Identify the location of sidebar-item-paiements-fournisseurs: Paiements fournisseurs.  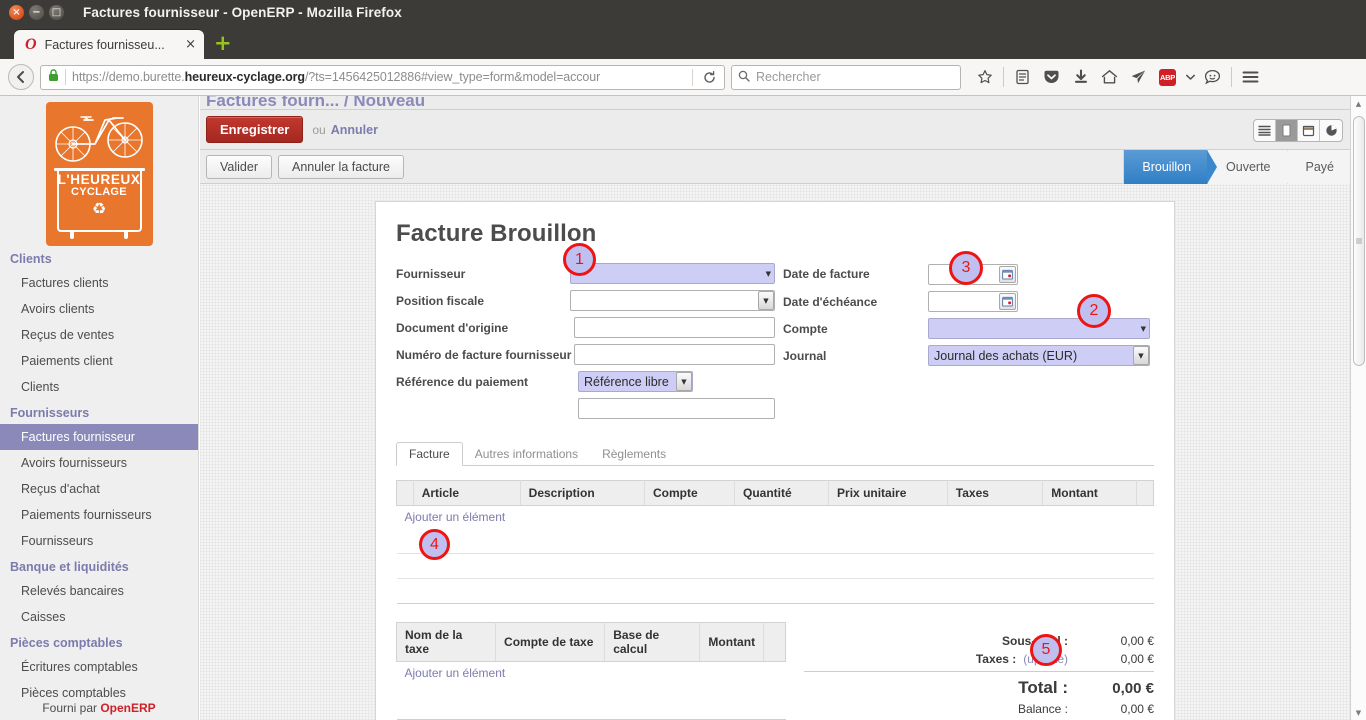
(99, 515).